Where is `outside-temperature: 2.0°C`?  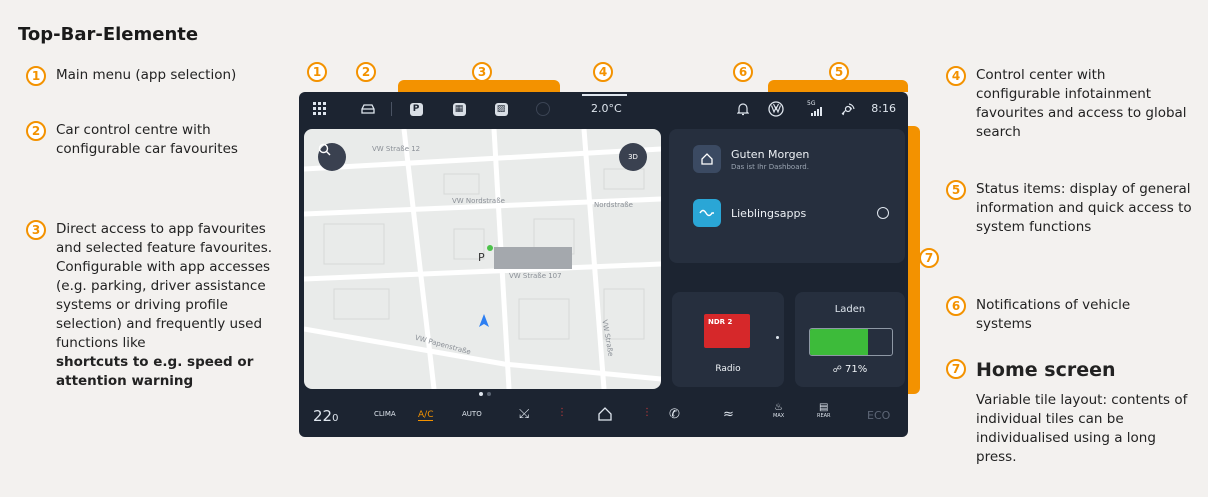 outside-temperature: 2.0°C is located at coordinates (606, 108).